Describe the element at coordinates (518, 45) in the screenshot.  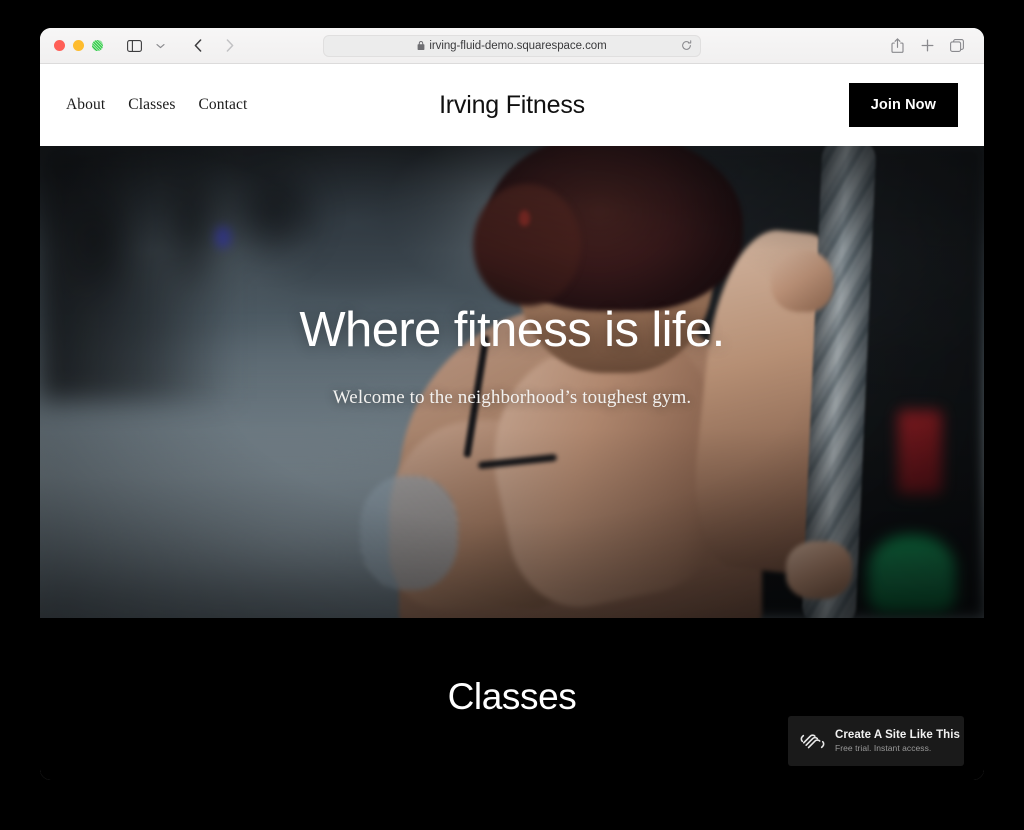
I see `url-text: irving-fluid-demo.squarespace.com` at that location.